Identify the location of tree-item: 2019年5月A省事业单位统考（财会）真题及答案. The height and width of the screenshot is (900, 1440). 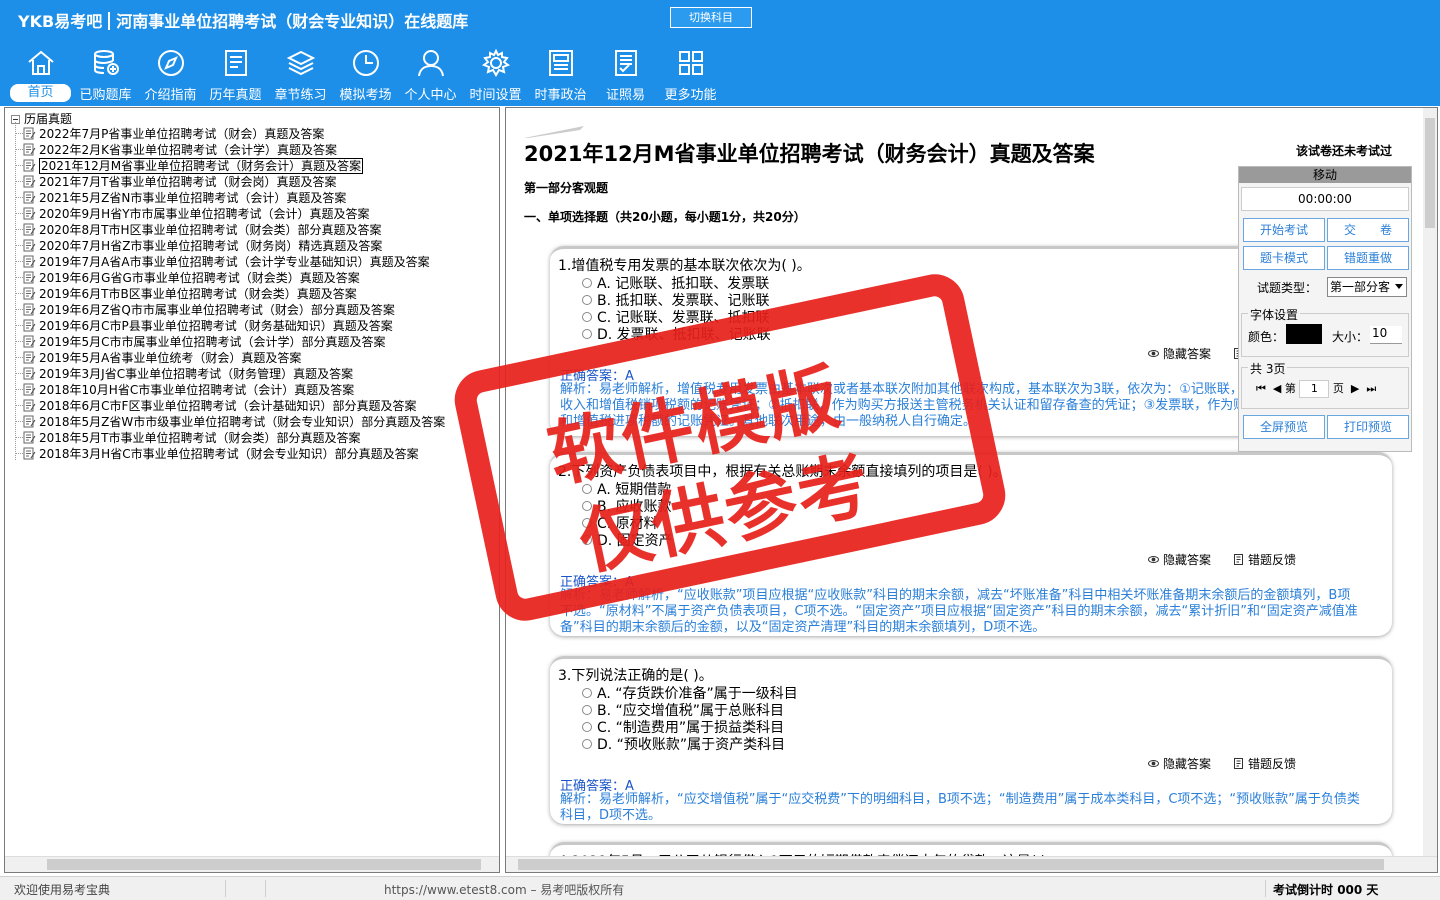
(158, 358).